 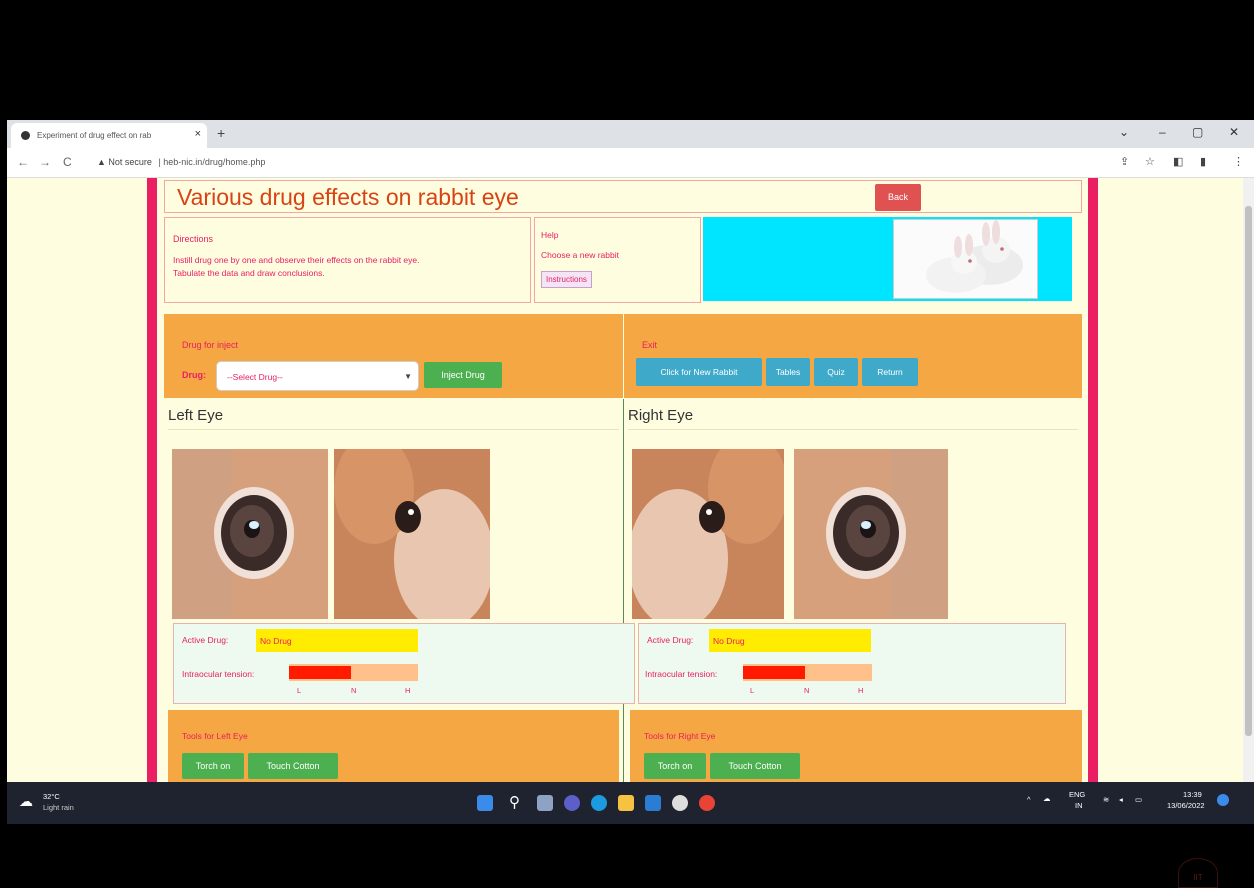 I want to click on browser-tab: Experiment of drug effect on rab ×, so click(x=109, y=135).